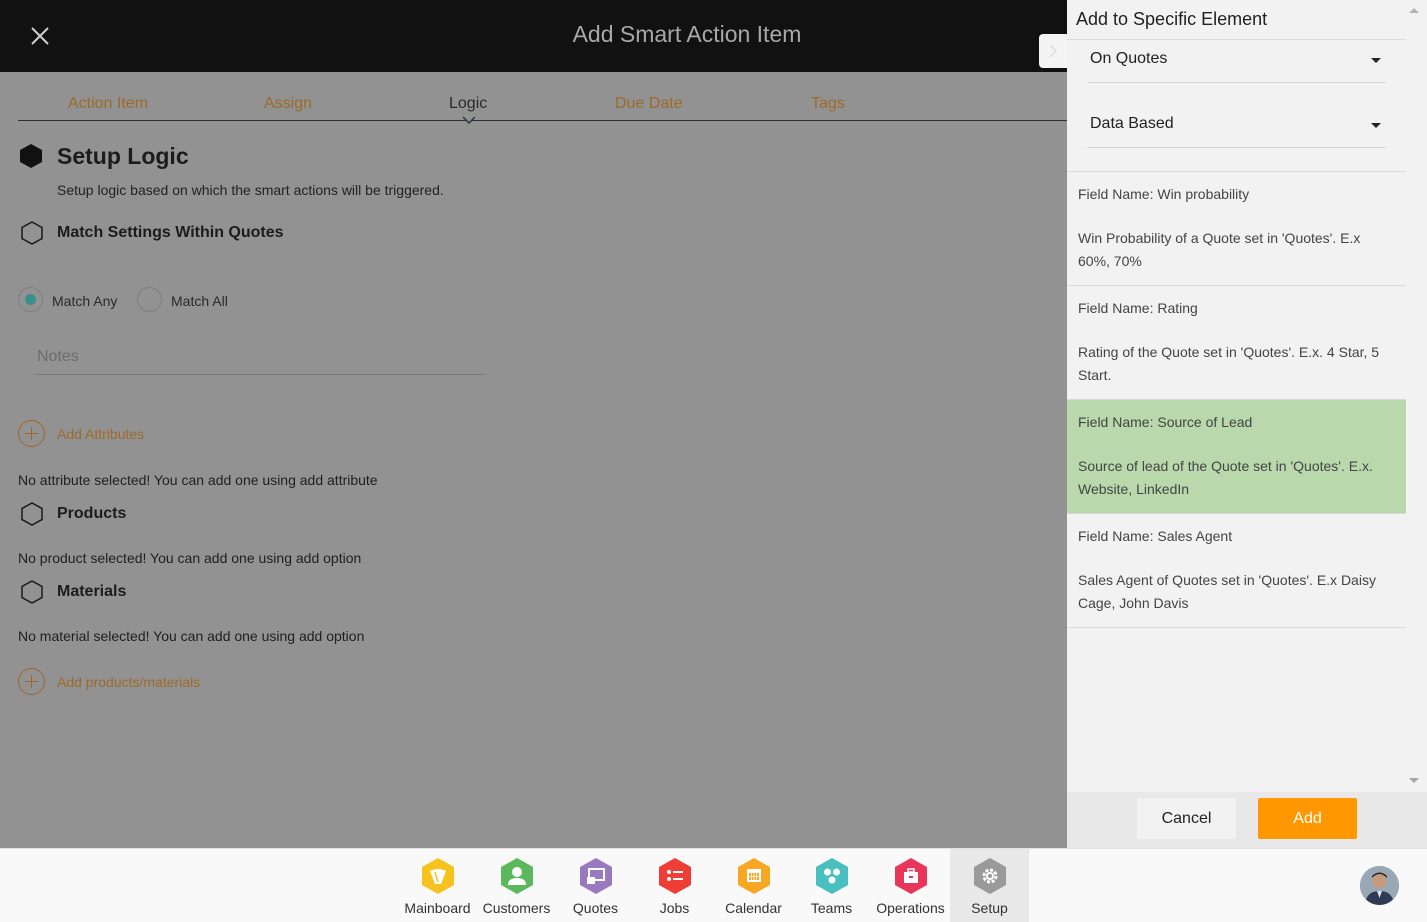 The image size is (1427, 922). Describe the element at coordinates (149, 299) in the screenshot. I see `match-all-radio` at that location.